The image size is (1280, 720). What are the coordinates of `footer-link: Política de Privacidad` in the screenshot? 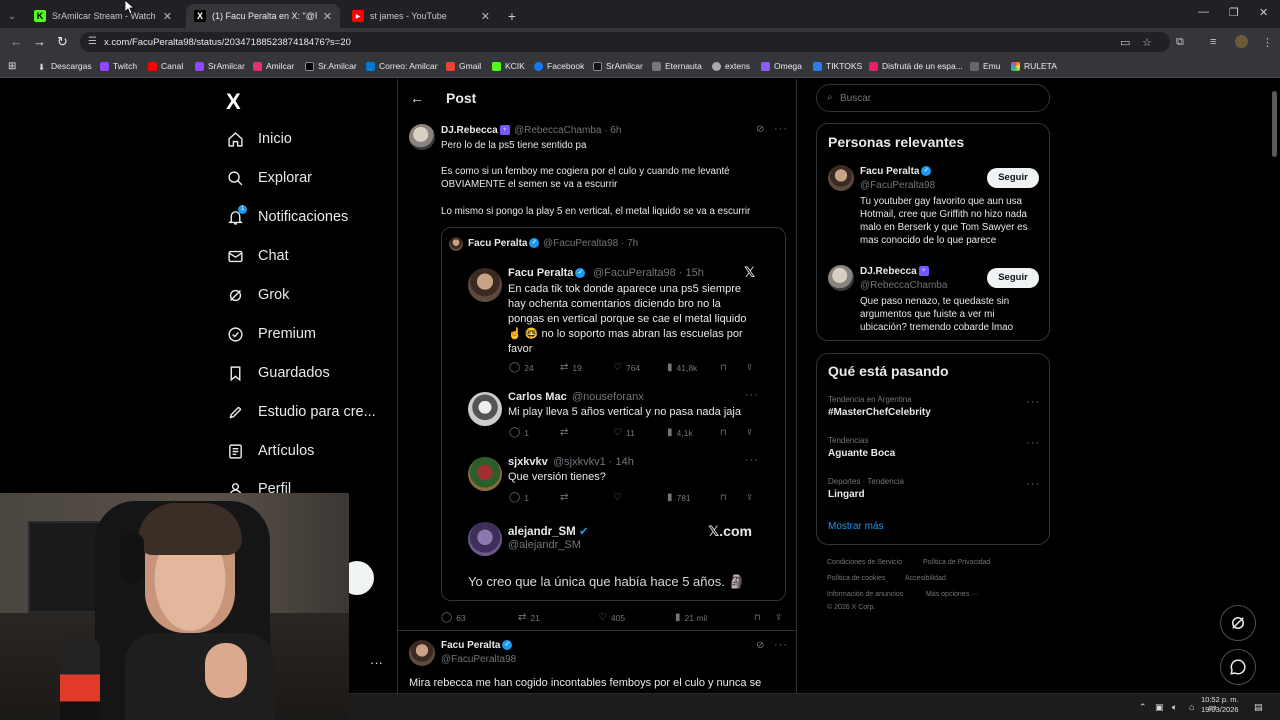 It's located at (956, 562).